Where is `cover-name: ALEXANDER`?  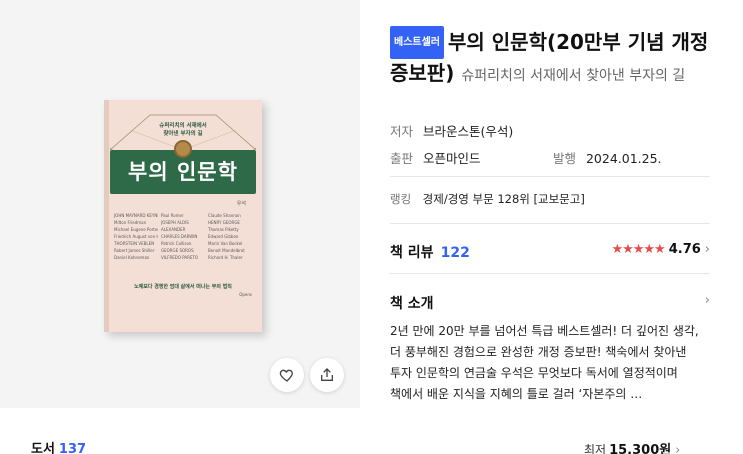
cover-name: ALEXANDER is located at coordinates (173, 229).